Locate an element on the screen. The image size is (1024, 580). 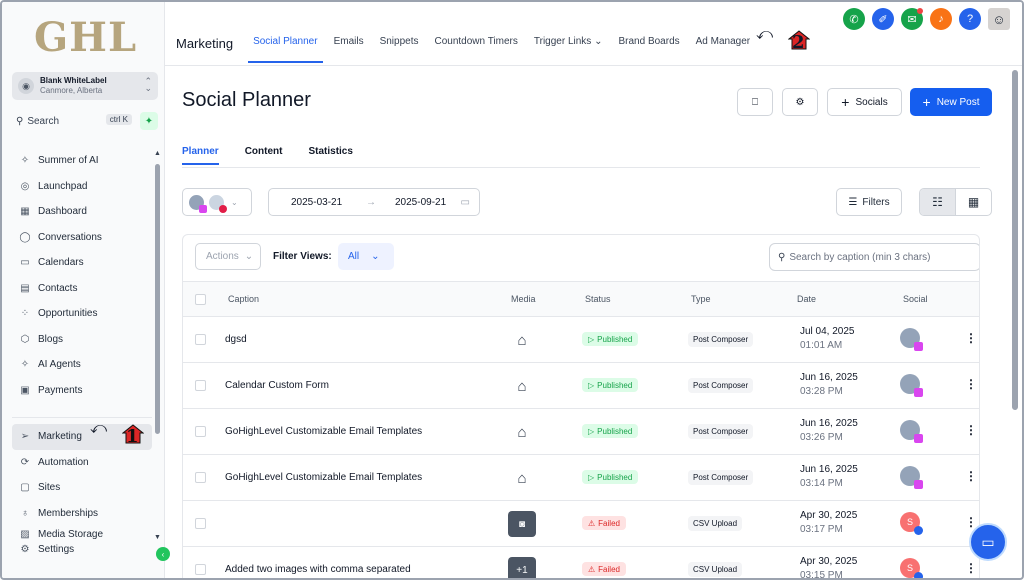
sidebar-item-launchpad: ◎ Launchpad is located at coordinates (82, 187).